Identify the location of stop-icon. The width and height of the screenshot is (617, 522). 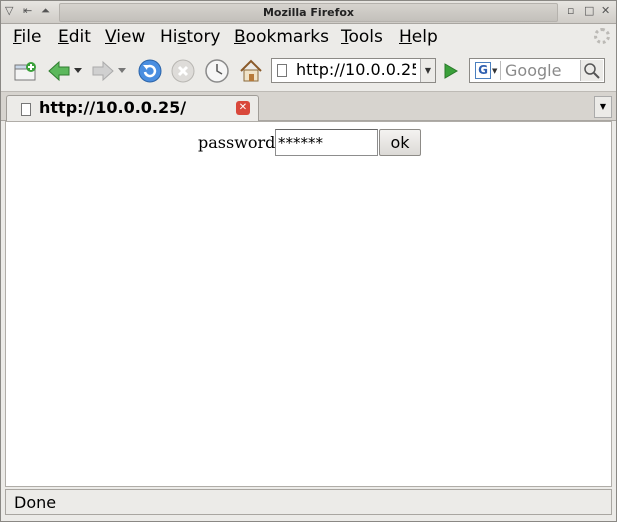
(183, 71).